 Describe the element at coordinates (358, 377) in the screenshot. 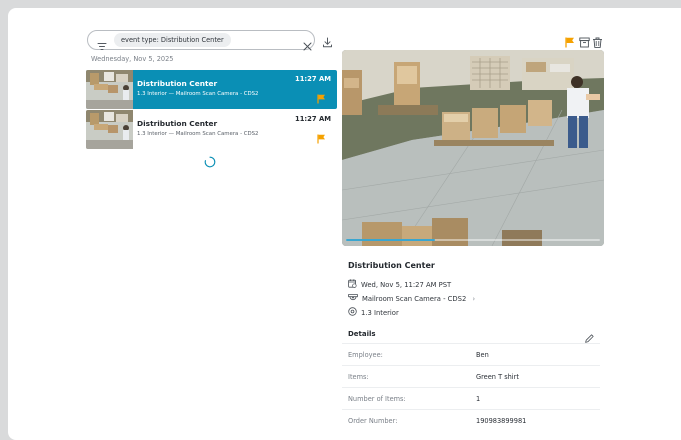

I see `row-key: Items:` at that location.